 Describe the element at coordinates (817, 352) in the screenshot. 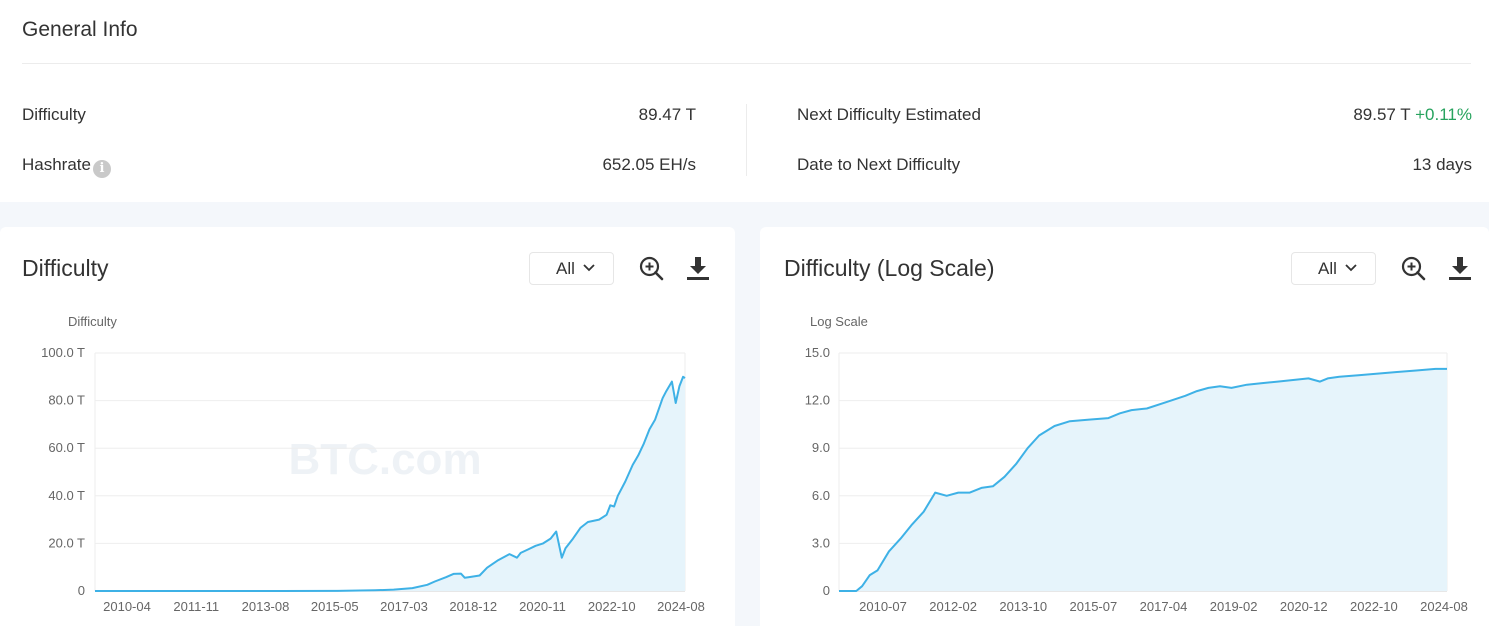

I see `y-tick-label: 15.0` at that location.